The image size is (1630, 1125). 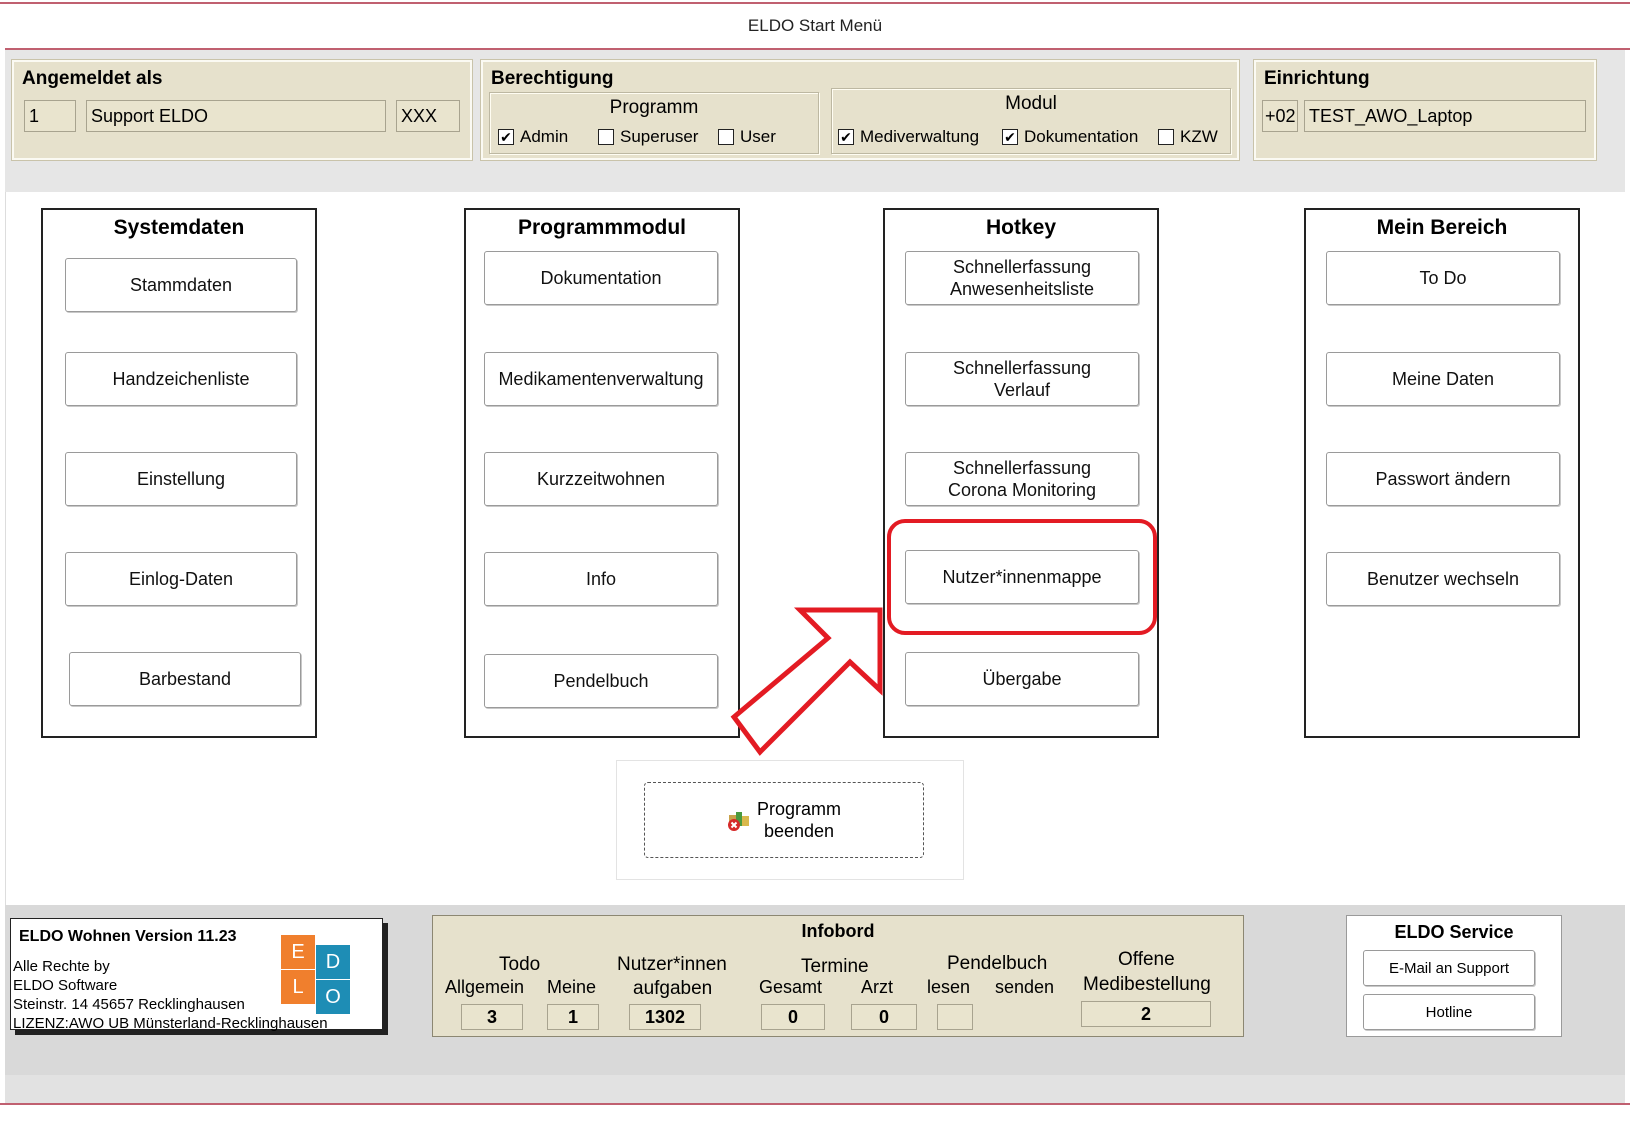 What do you see at coordinates (838, 931) in the screenshot?
I see `infobord-title: Infobord` at bounding box center [838, 931].